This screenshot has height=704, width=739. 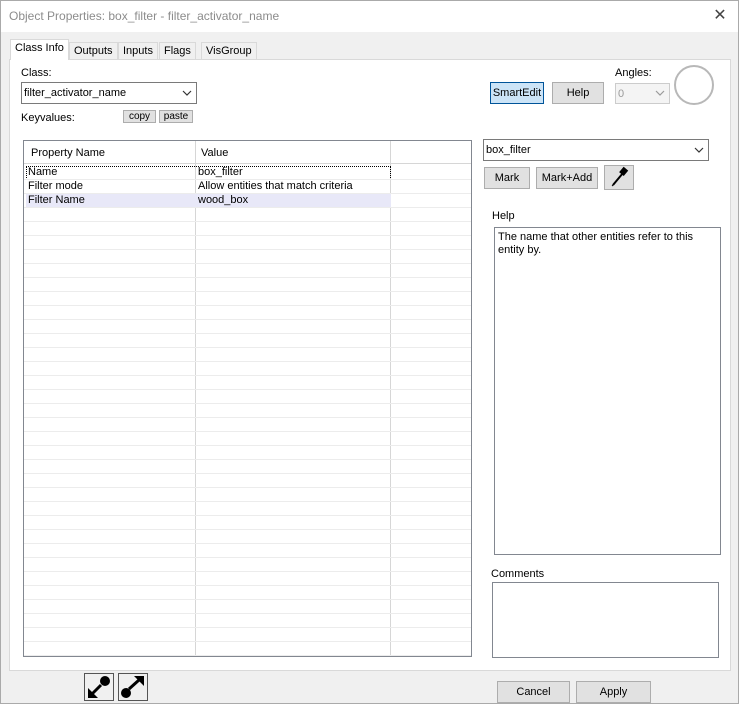 I want to click on tab-inputs: Inputs, so click(x=138, y=51).